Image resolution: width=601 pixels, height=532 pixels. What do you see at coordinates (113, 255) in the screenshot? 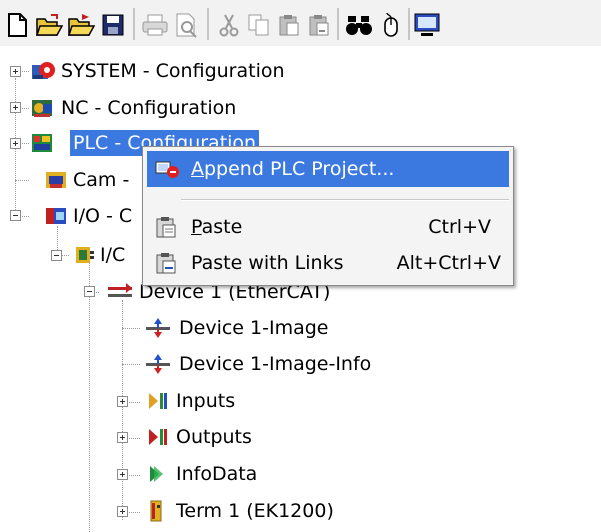
I see `tree-label: I/C` at bounding box center [113, 255].